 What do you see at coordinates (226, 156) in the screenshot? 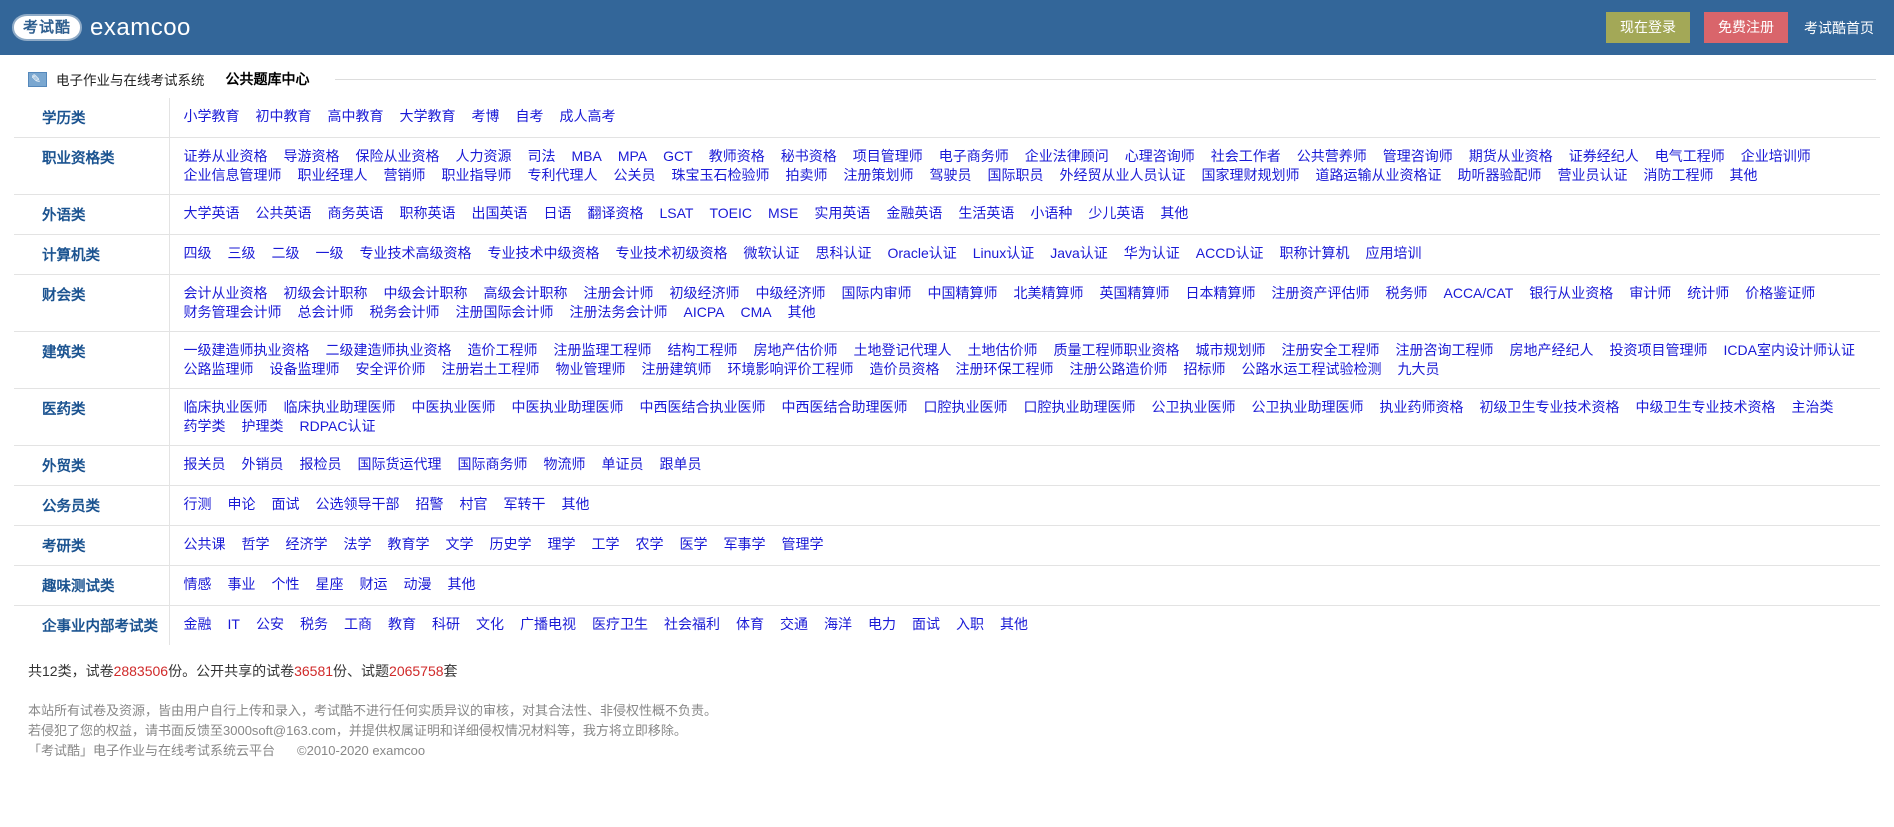
I see `category-link: 证券从业资格` at bounding box center [226, 156].